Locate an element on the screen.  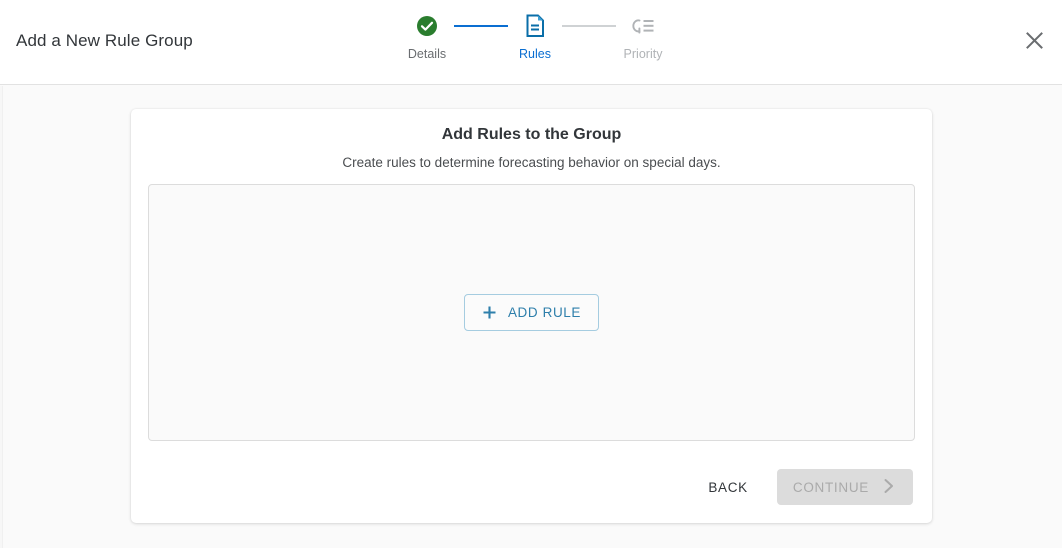
document-icon is located at coordinates (535, 26).